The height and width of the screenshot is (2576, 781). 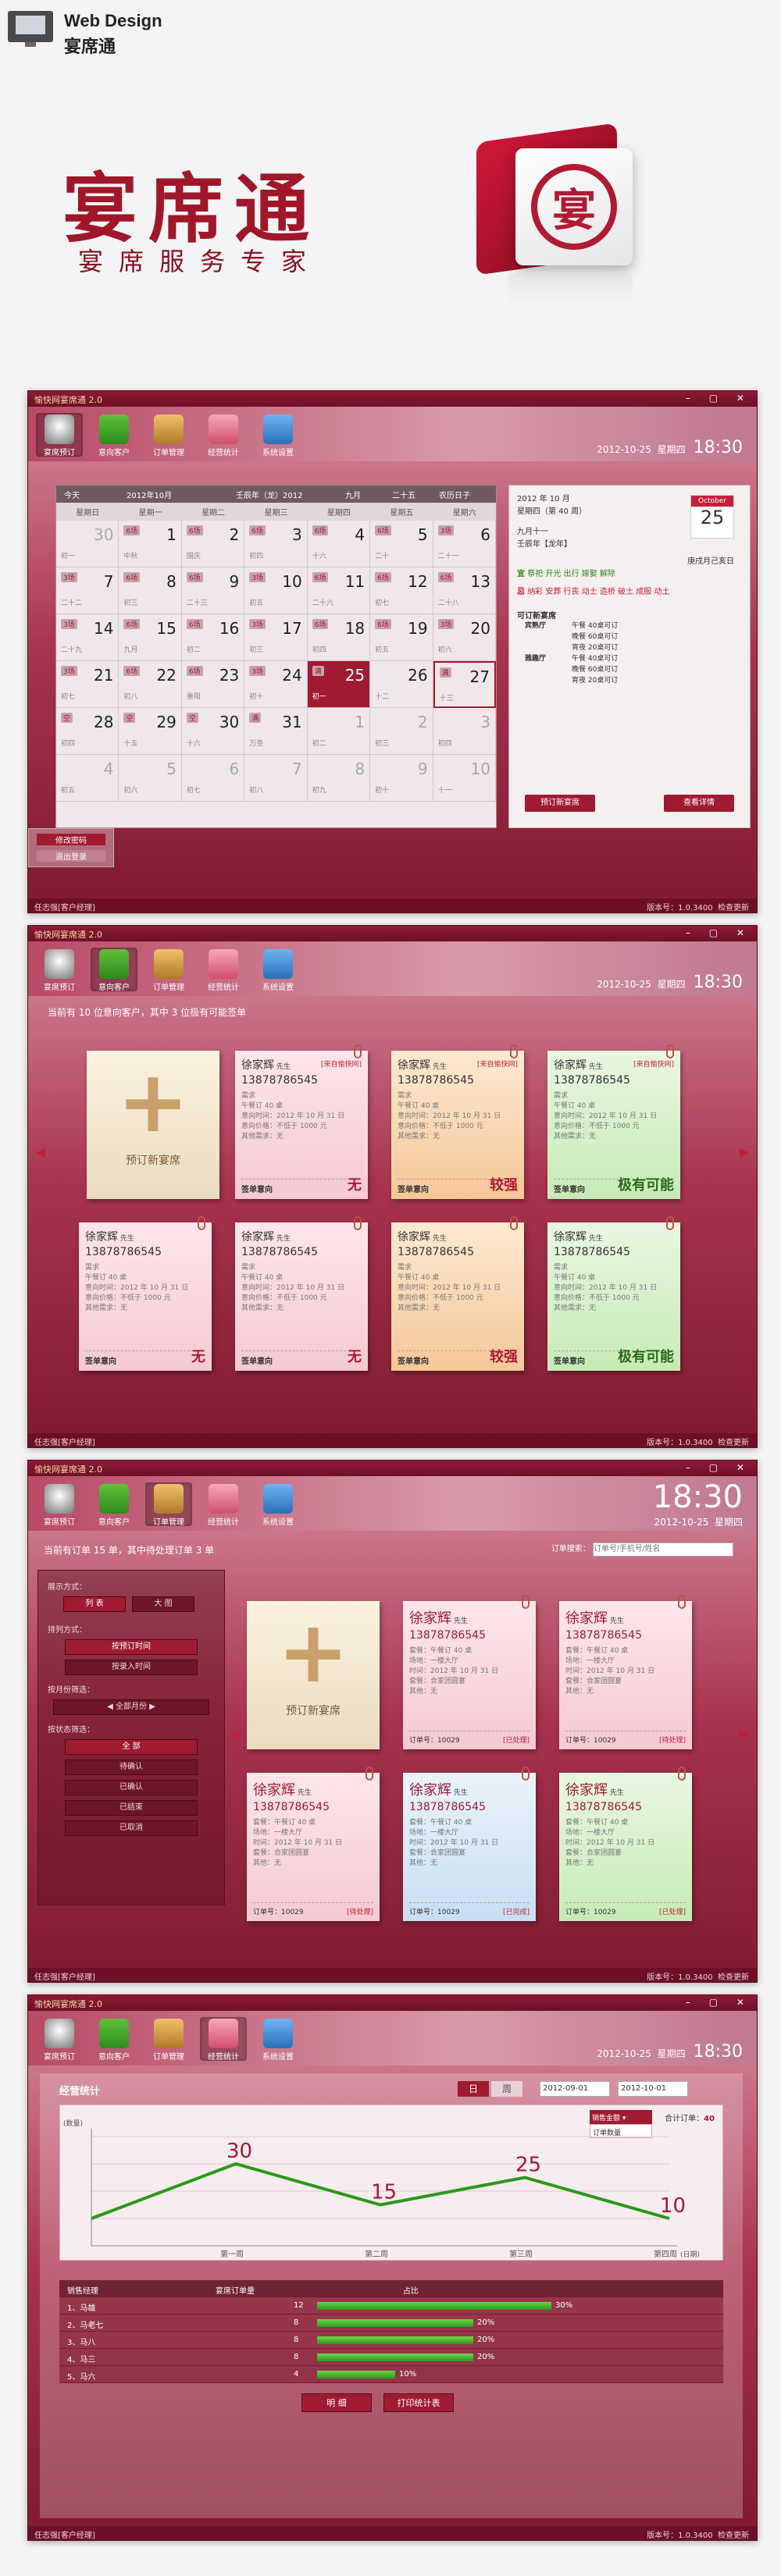 I want to click on lunar-year: 壬辰年（龙）2012, so click(x=269, y=494).